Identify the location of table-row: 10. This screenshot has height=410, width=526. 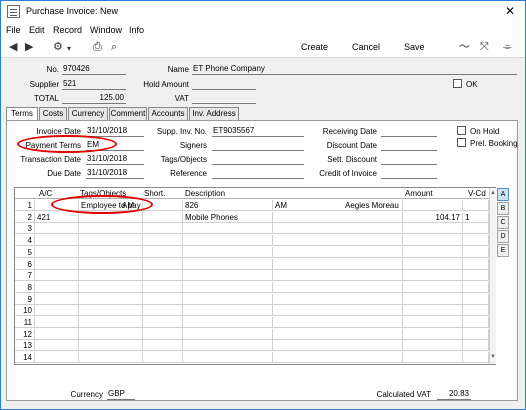
(252, 311).